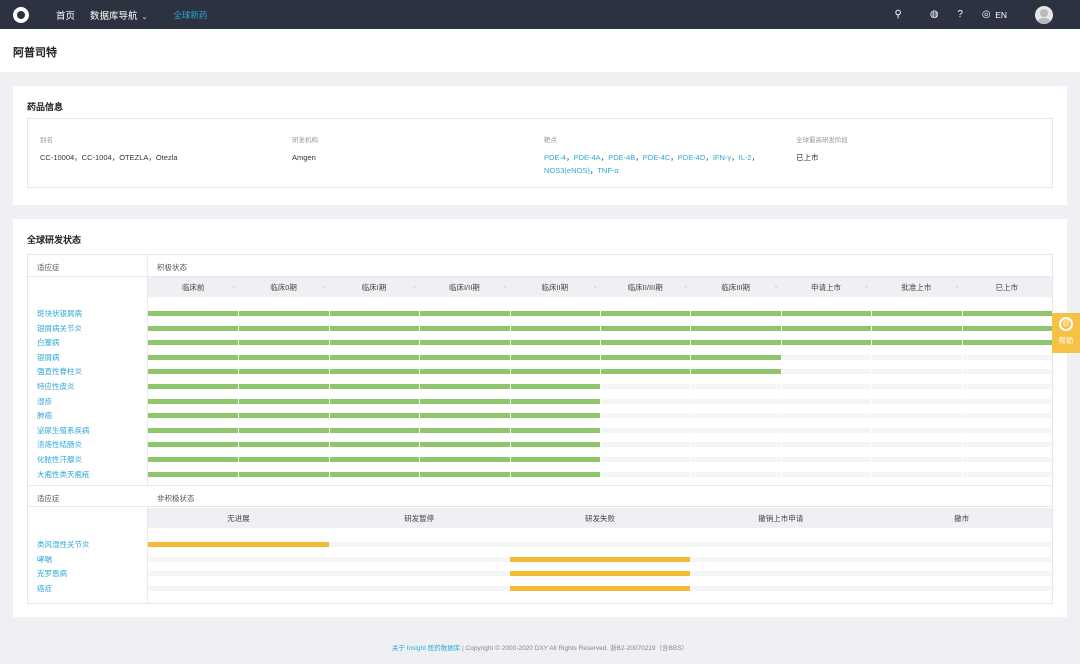  I want to click on language-toggle: EN, so click(1001, 15).